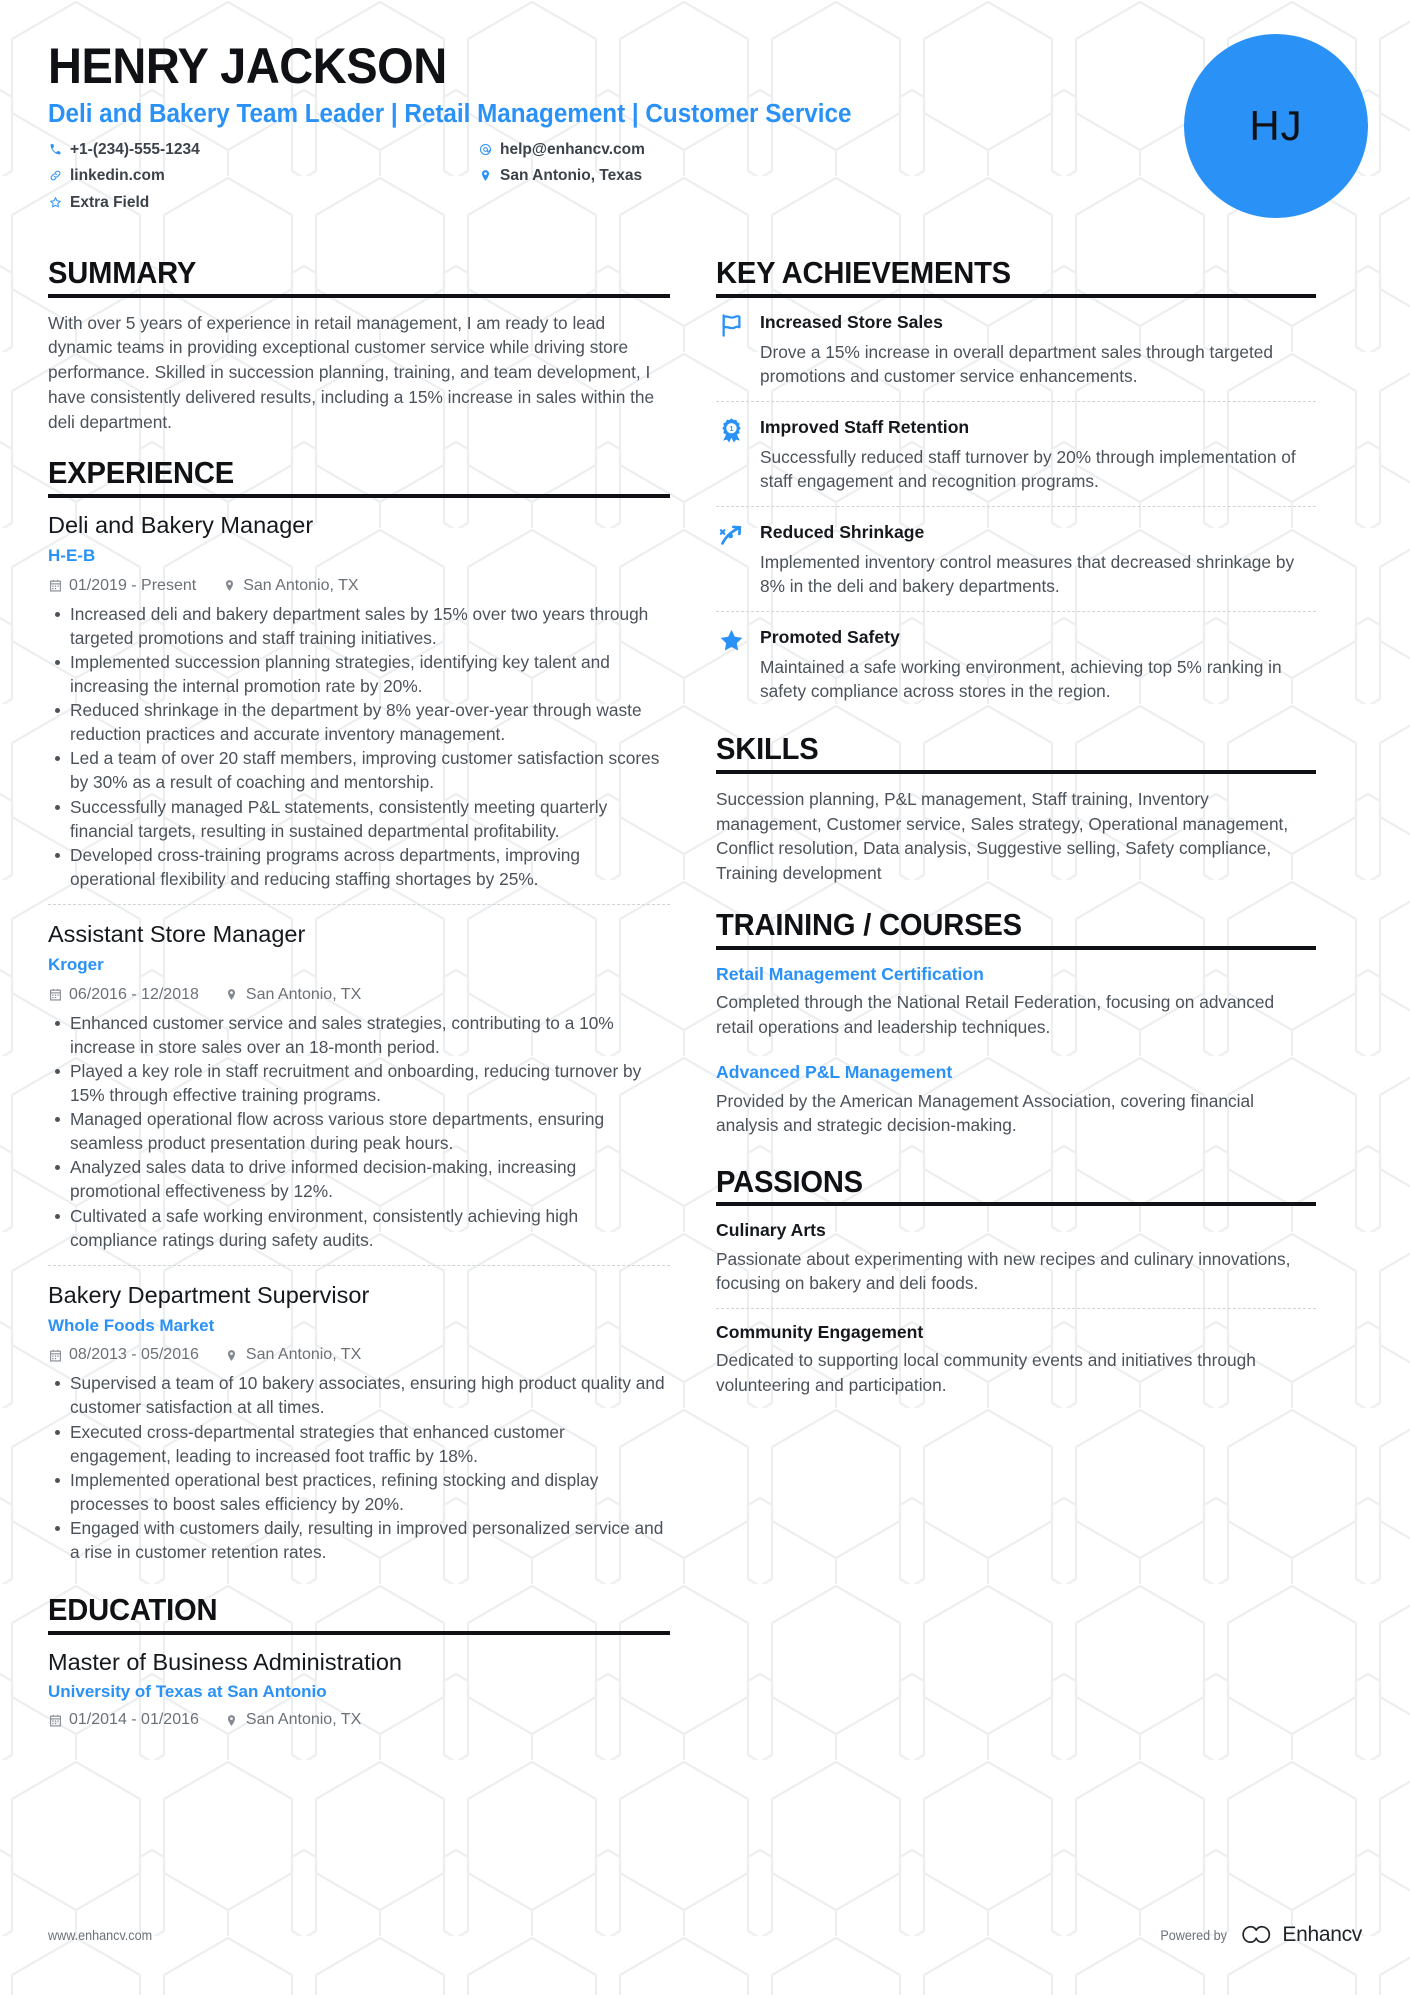  Describe the element at coordinates (55, 175) in the screenshot. I see `link-icon` at that location.